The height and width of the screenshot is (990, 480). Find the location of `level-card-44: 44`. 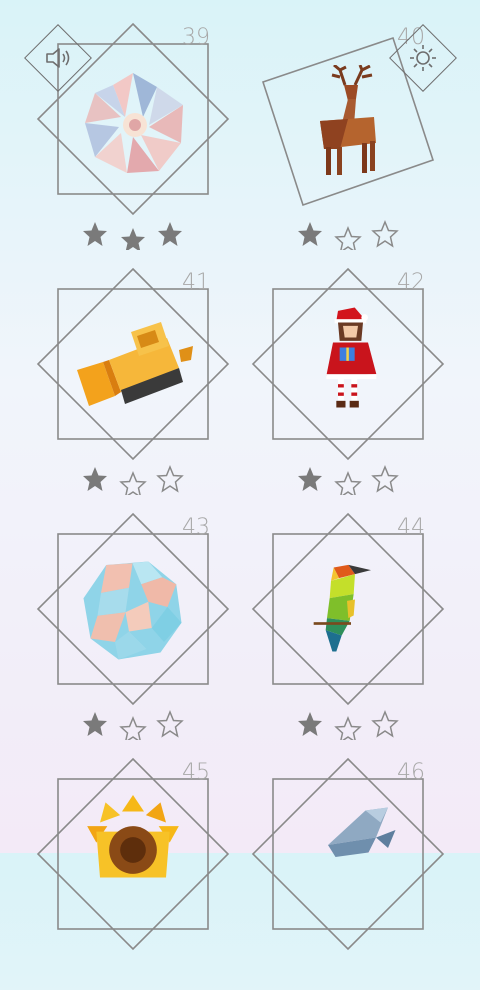

level-card-44: 44 is located at coordinates (335, 622).